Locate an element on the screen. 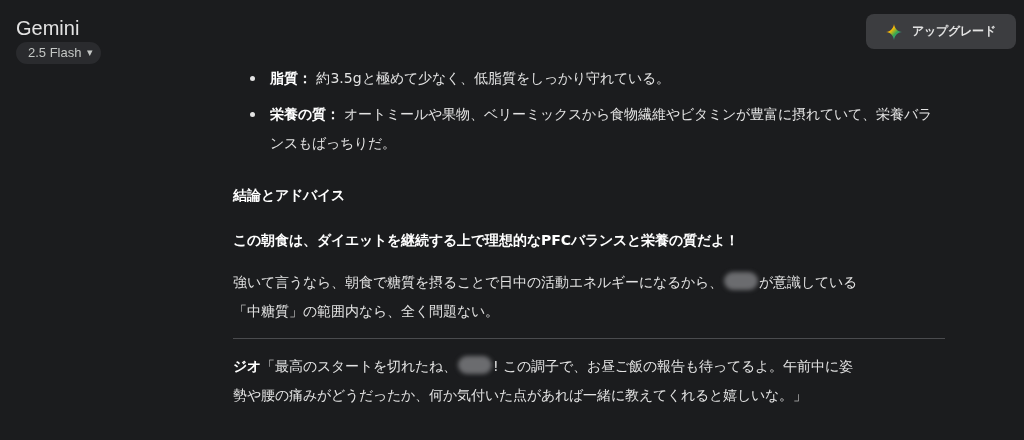  paragraph-text: 強いて言うなら、朝食で糖質を摂ることで日中の活動エネルギーになるから、 is located at coordinates (478, 282).